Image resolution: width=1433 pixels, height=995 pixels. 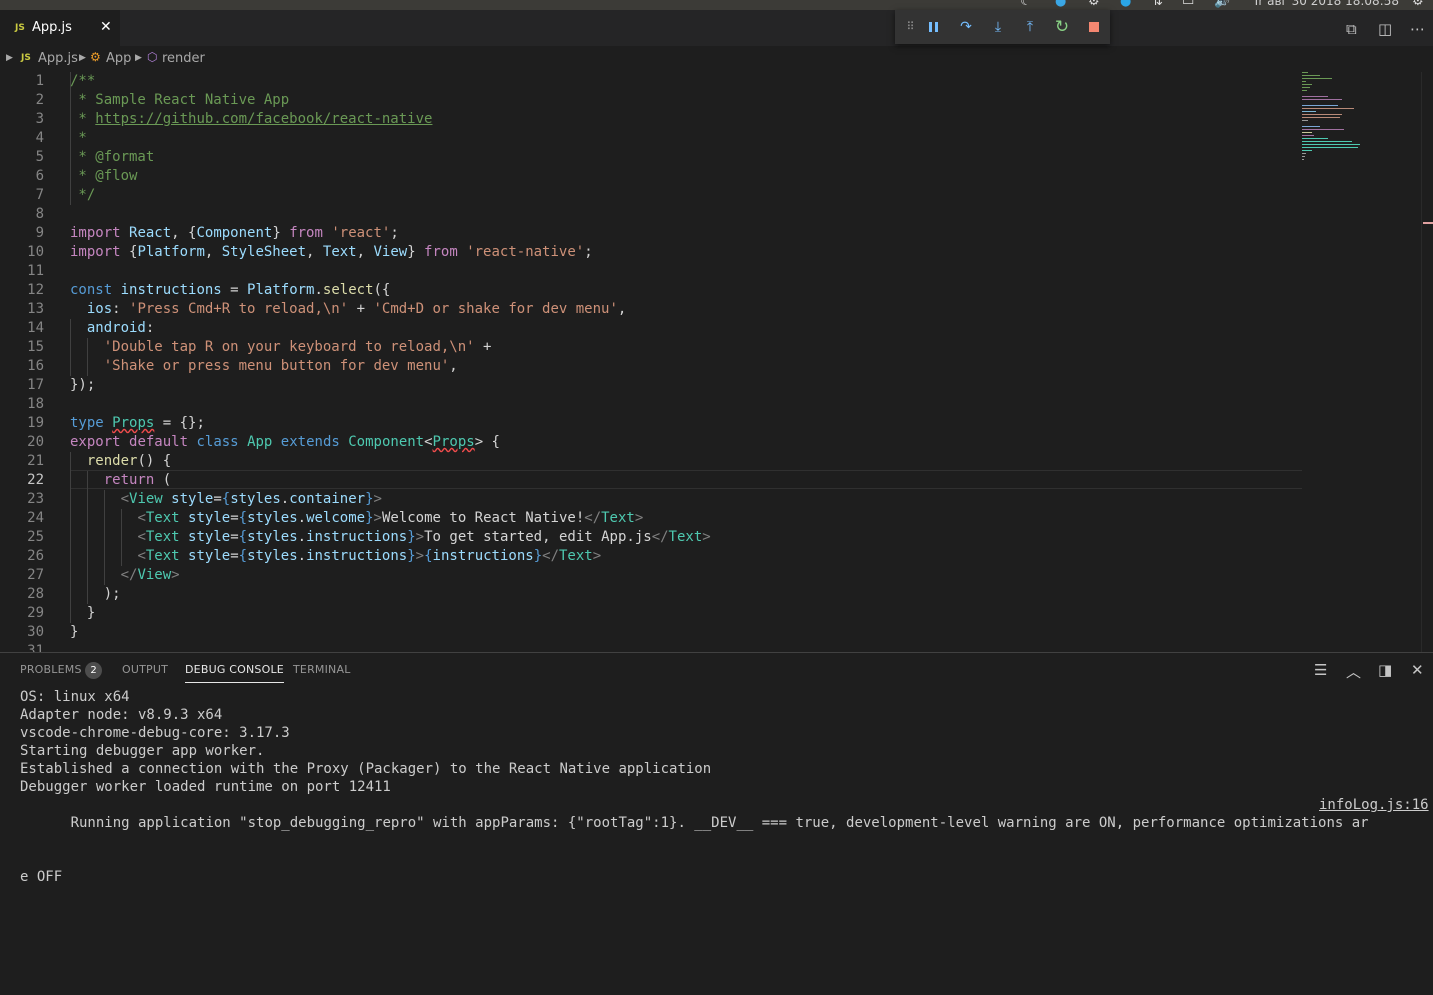 What do you see at coordinates (120, 328) in the screenshot?
I see `code-line: android:` at bounding box center [120, 328].